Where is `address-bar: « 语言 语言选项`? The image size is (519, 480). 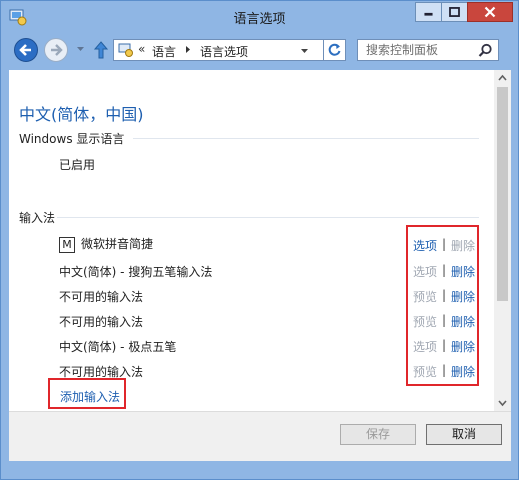
address-bar: « 语言 语言选项 is located at coordinates (229, 50).